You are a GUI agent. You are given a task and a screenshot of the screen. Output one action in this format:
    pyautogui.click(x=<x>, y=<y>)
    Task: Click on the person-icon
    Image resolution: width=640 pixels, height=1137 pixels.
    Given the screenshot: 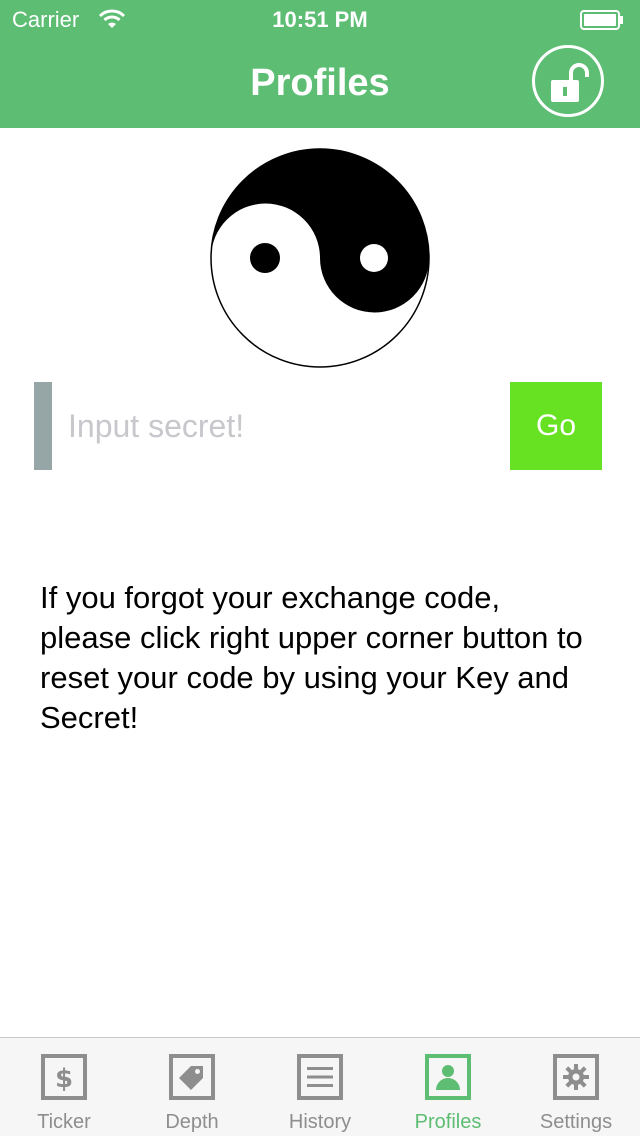 What is the action you would take?
    pyautogui.click(x=448, y=1077)
    